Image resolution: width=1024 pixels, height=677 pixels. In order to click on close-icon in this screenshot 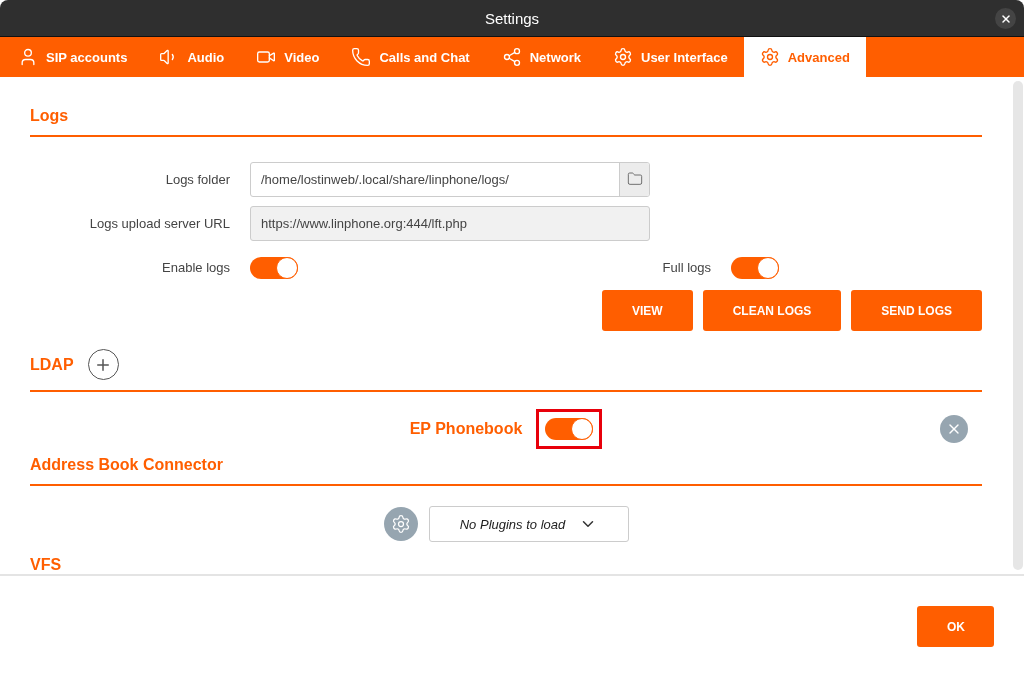, I will do `click(1005, 18)`.